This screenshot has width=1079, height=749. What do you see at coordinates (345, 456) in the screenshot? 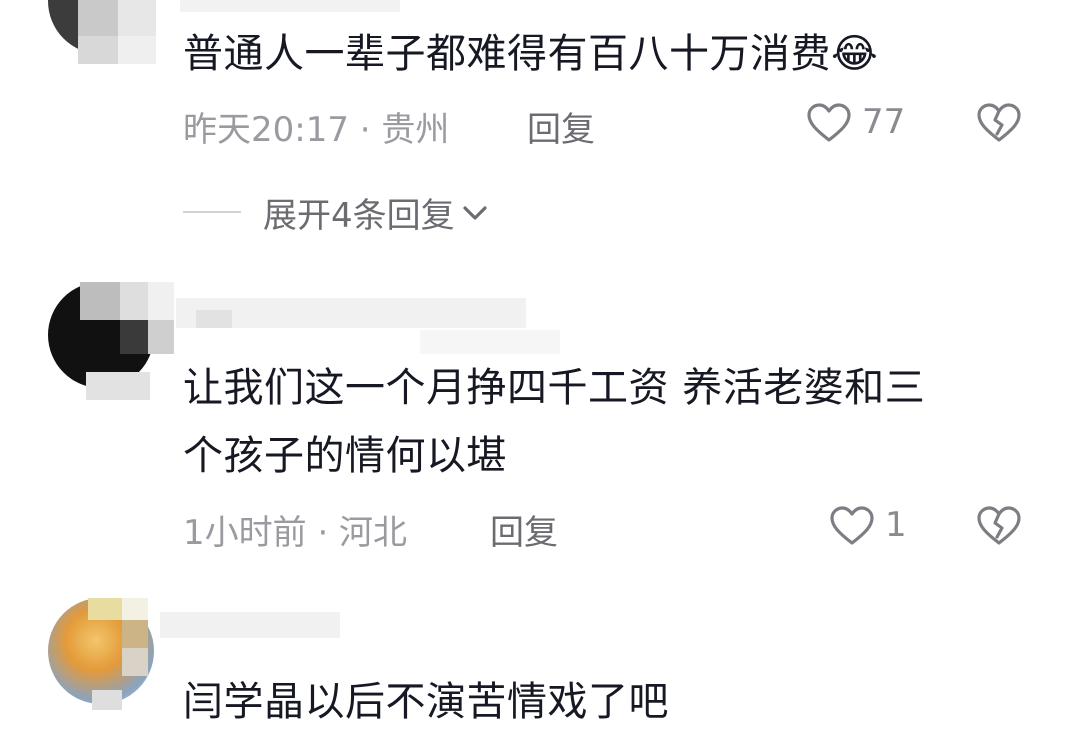
I see `comment-text-line: 个孩子的情何以堪` at bounding box center [345, 456].